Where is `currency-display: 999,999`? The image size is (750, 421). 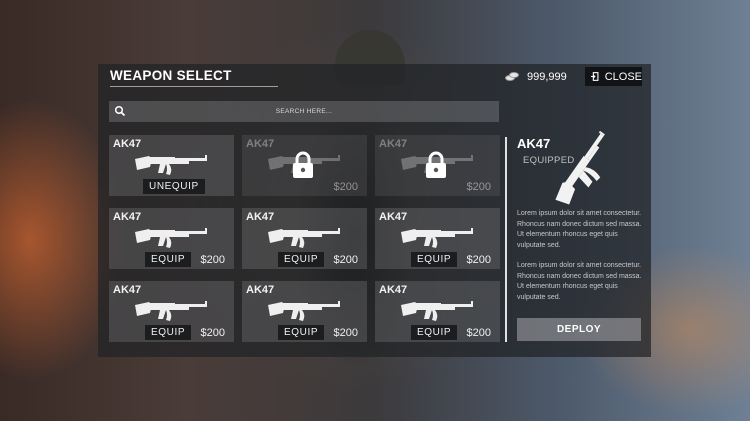
currency-display: 999,999 is located at coordinates (536, 77).